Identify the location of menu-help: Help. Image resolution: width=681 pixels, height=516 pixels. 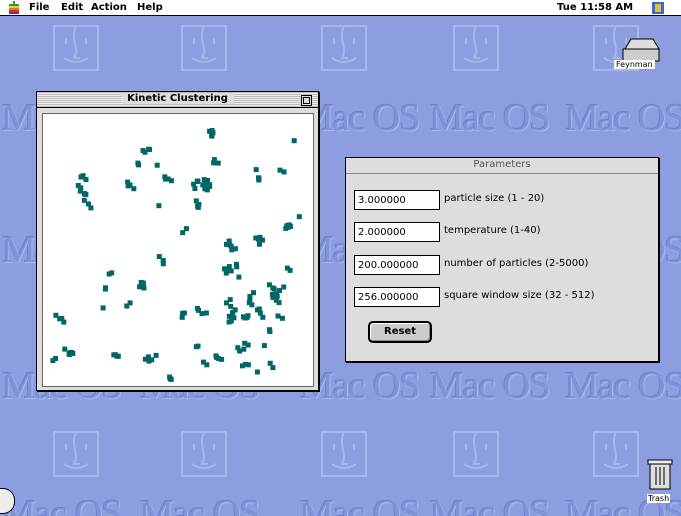
(150, 7).